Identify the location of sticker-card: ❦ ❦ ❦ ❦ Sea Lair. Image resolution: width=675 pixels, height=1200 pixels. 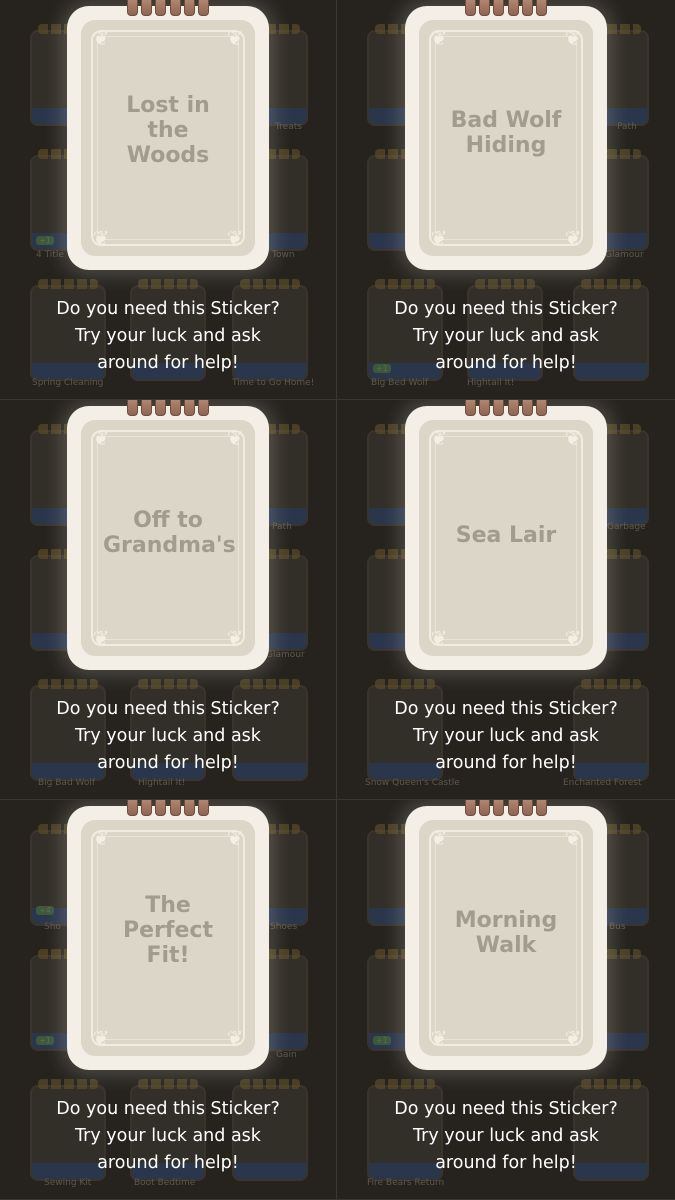
(506, 535).